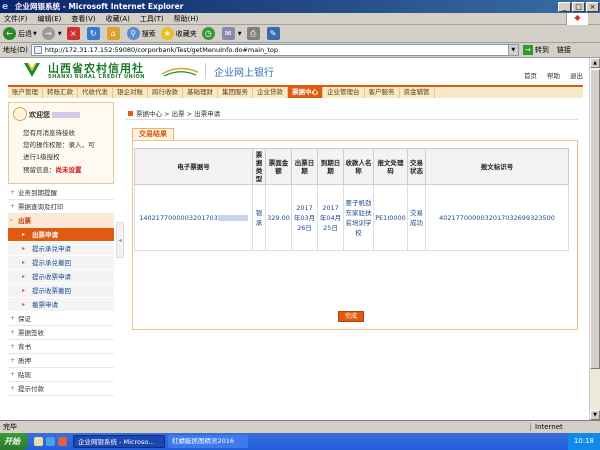  Describe the element at coordinates (61, 291) in the screenshot. I see `sidebar-sub-receive-withdraw: 提示收票撤回` at that location.